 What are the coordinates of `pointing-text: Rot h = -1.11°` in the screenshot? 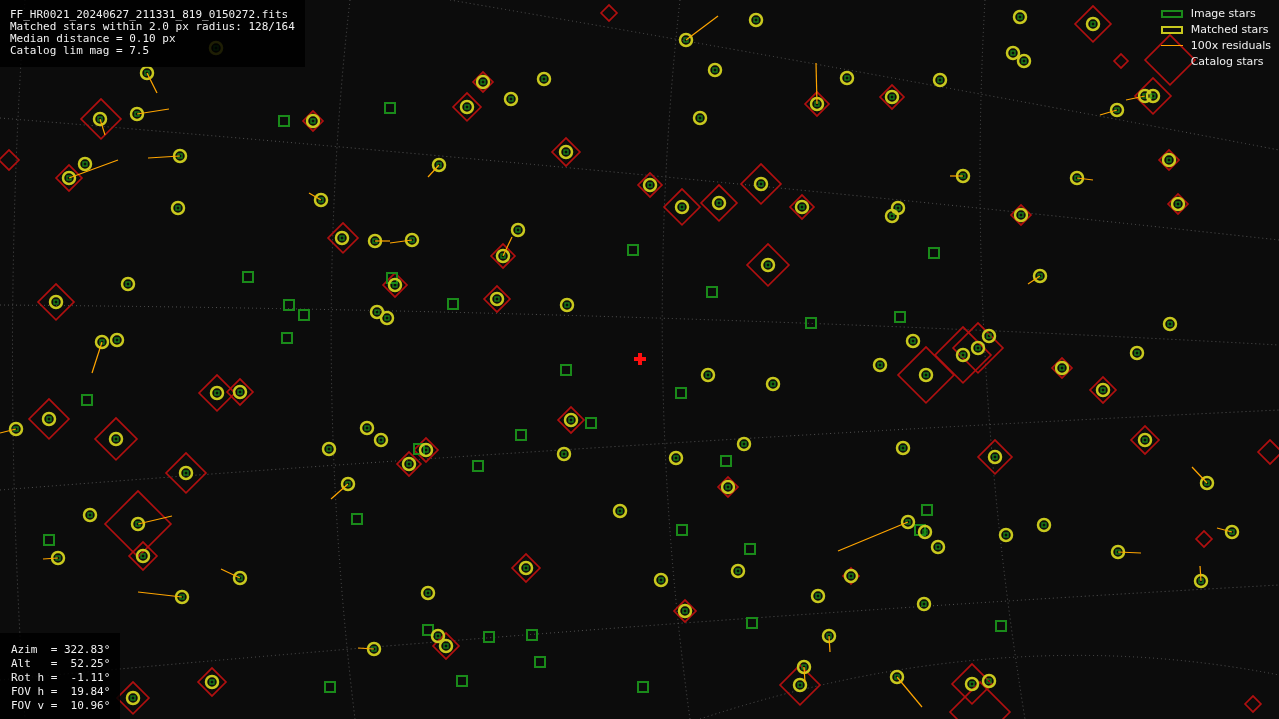 It's located at (61, 678).